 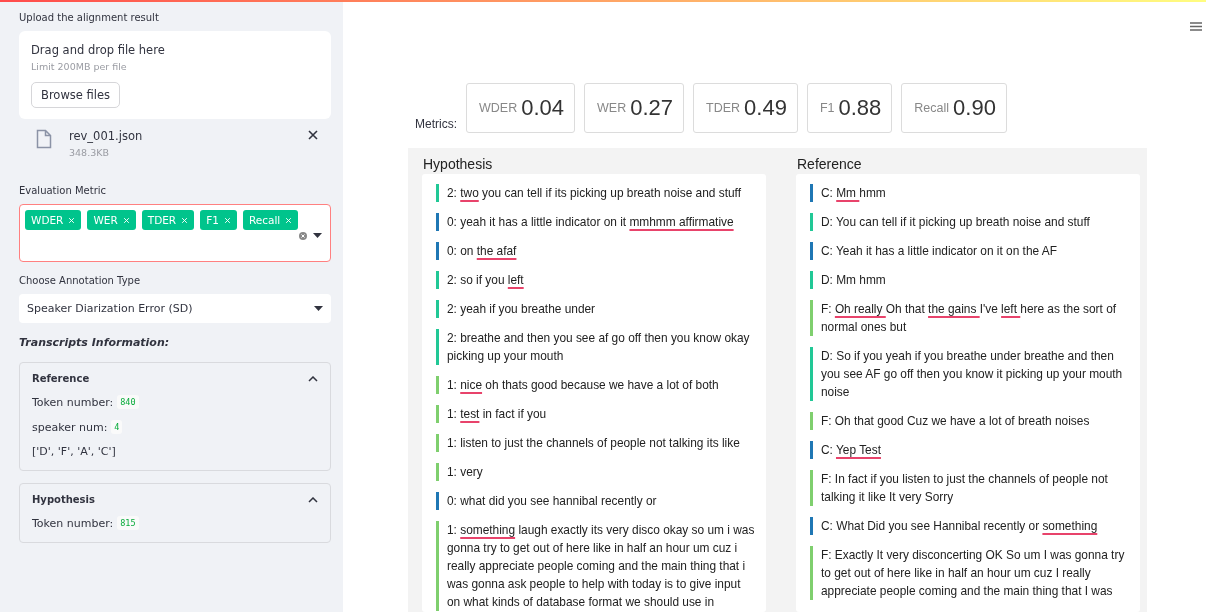 What do you see at coordinates (974, 108) in the screenshot?
I see `metric-value: 0.90` at bounding box center [974, 108].